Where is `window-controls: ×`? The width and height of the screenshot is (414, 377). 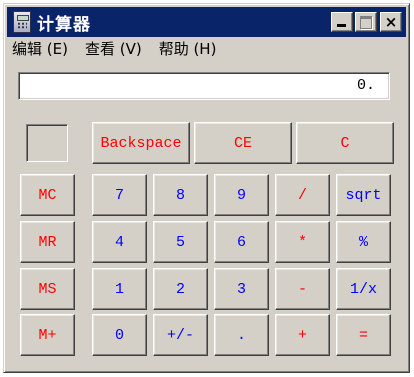 window-controls: × is located at coordinates (365, 22).